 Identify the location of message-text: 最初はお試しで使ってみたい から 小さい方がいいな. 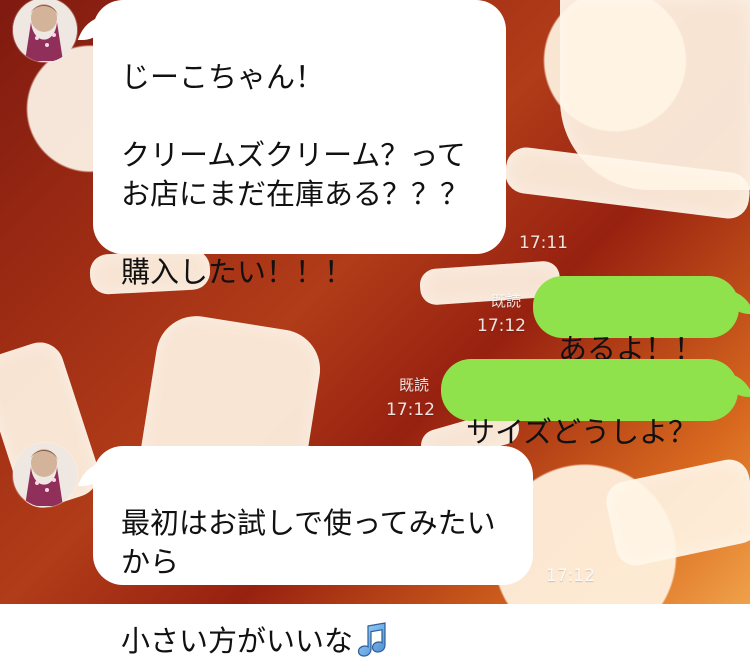
(308, 582).